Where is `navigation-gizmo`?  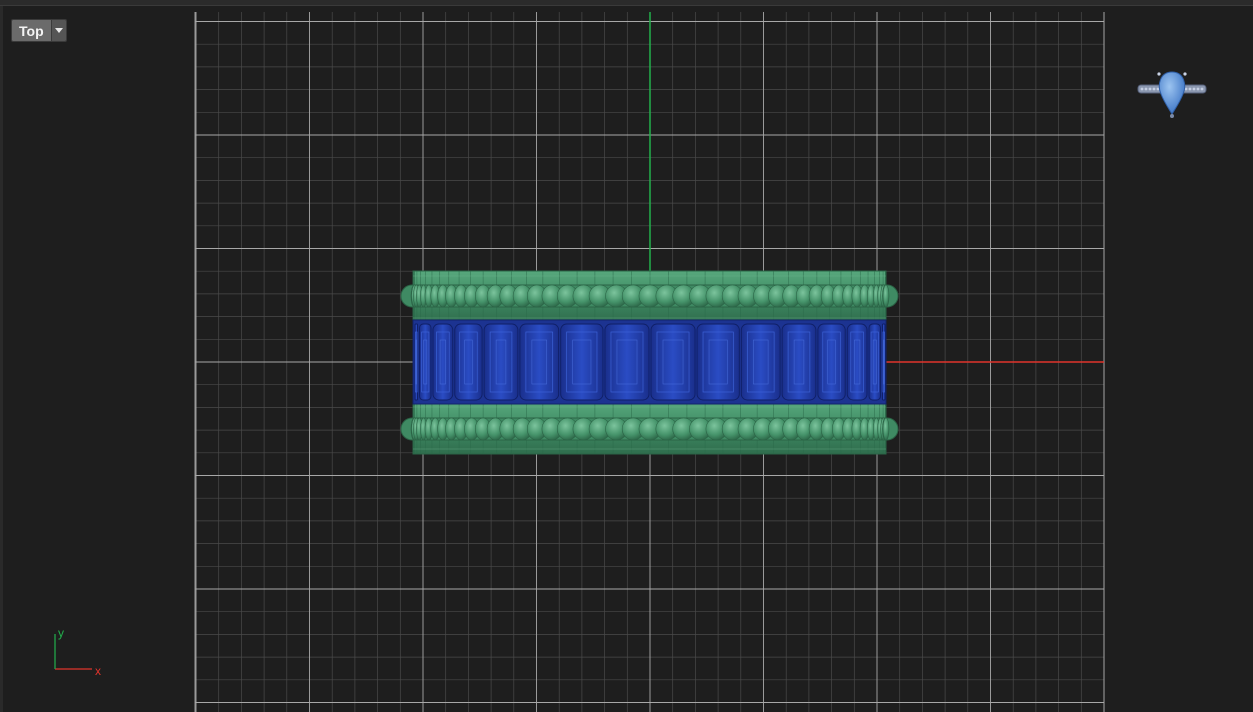
navigation-gizmo is located at coordinates (1172, 94).